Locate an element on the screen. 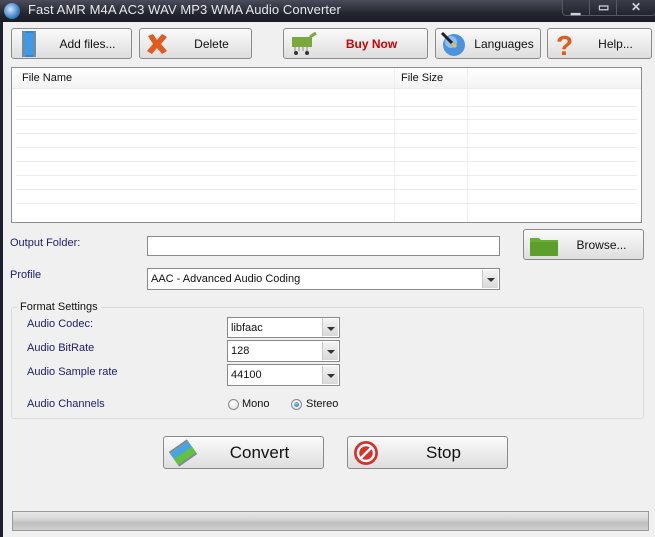  stereo-radio is located at coordinates (296, 404).